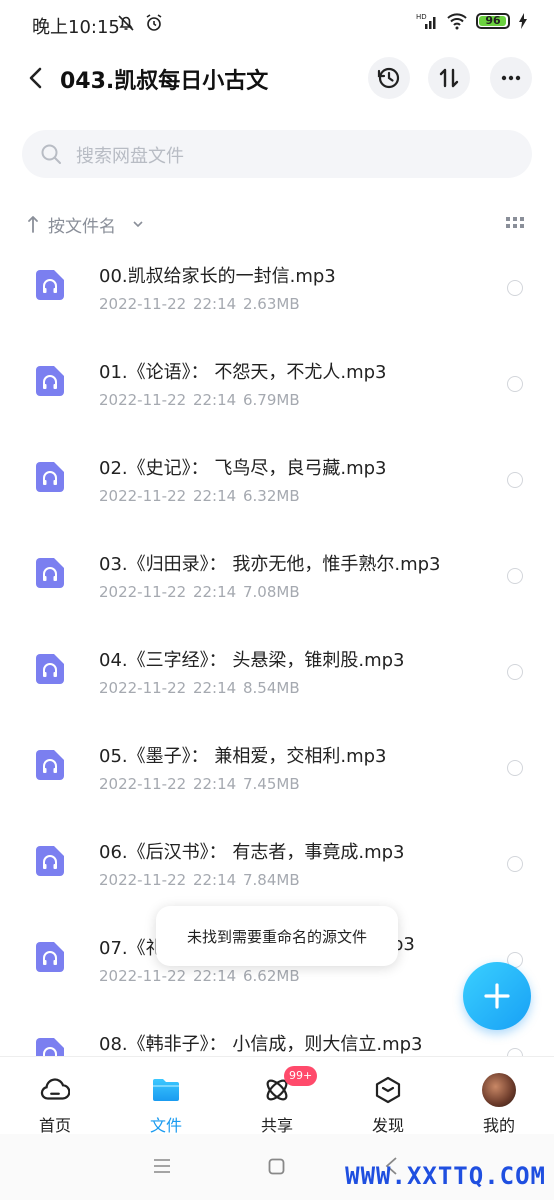 Image resolution: width=554 pixels, height=1200 pixels. Describe the element at coordinates (243, 468) in the screenshot. I see `file-name: 02.《史记》： 飞鸟尽，良弓藏.mp3` at that location.